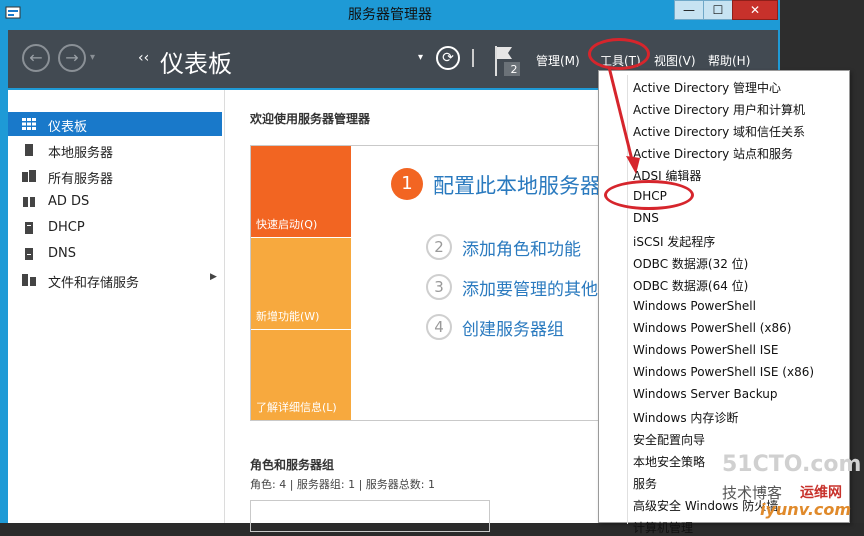  I want to click on close-button: ✕, so click(755, 10).